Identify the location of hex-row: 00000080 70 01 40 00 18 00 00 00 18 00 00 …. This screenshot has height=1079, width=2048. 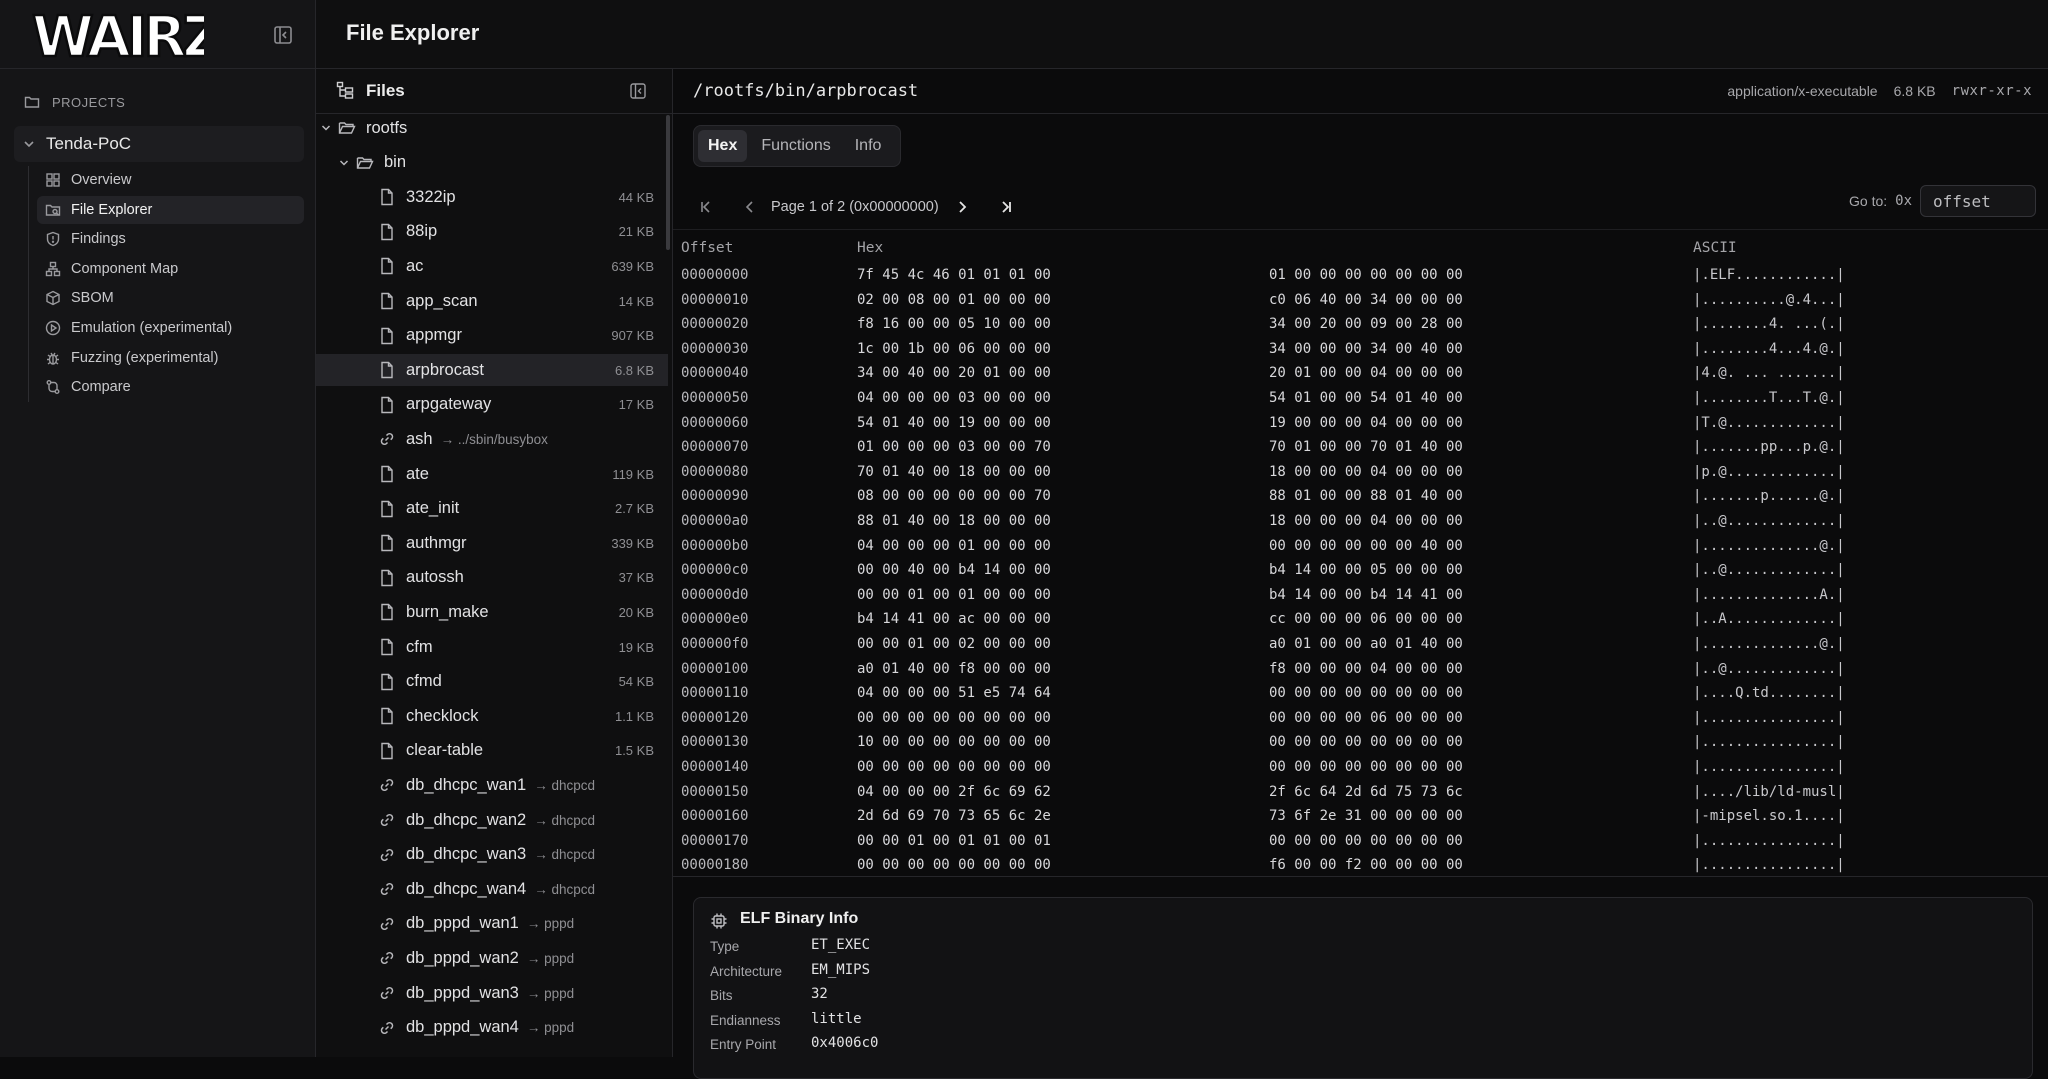
(1360, 473).